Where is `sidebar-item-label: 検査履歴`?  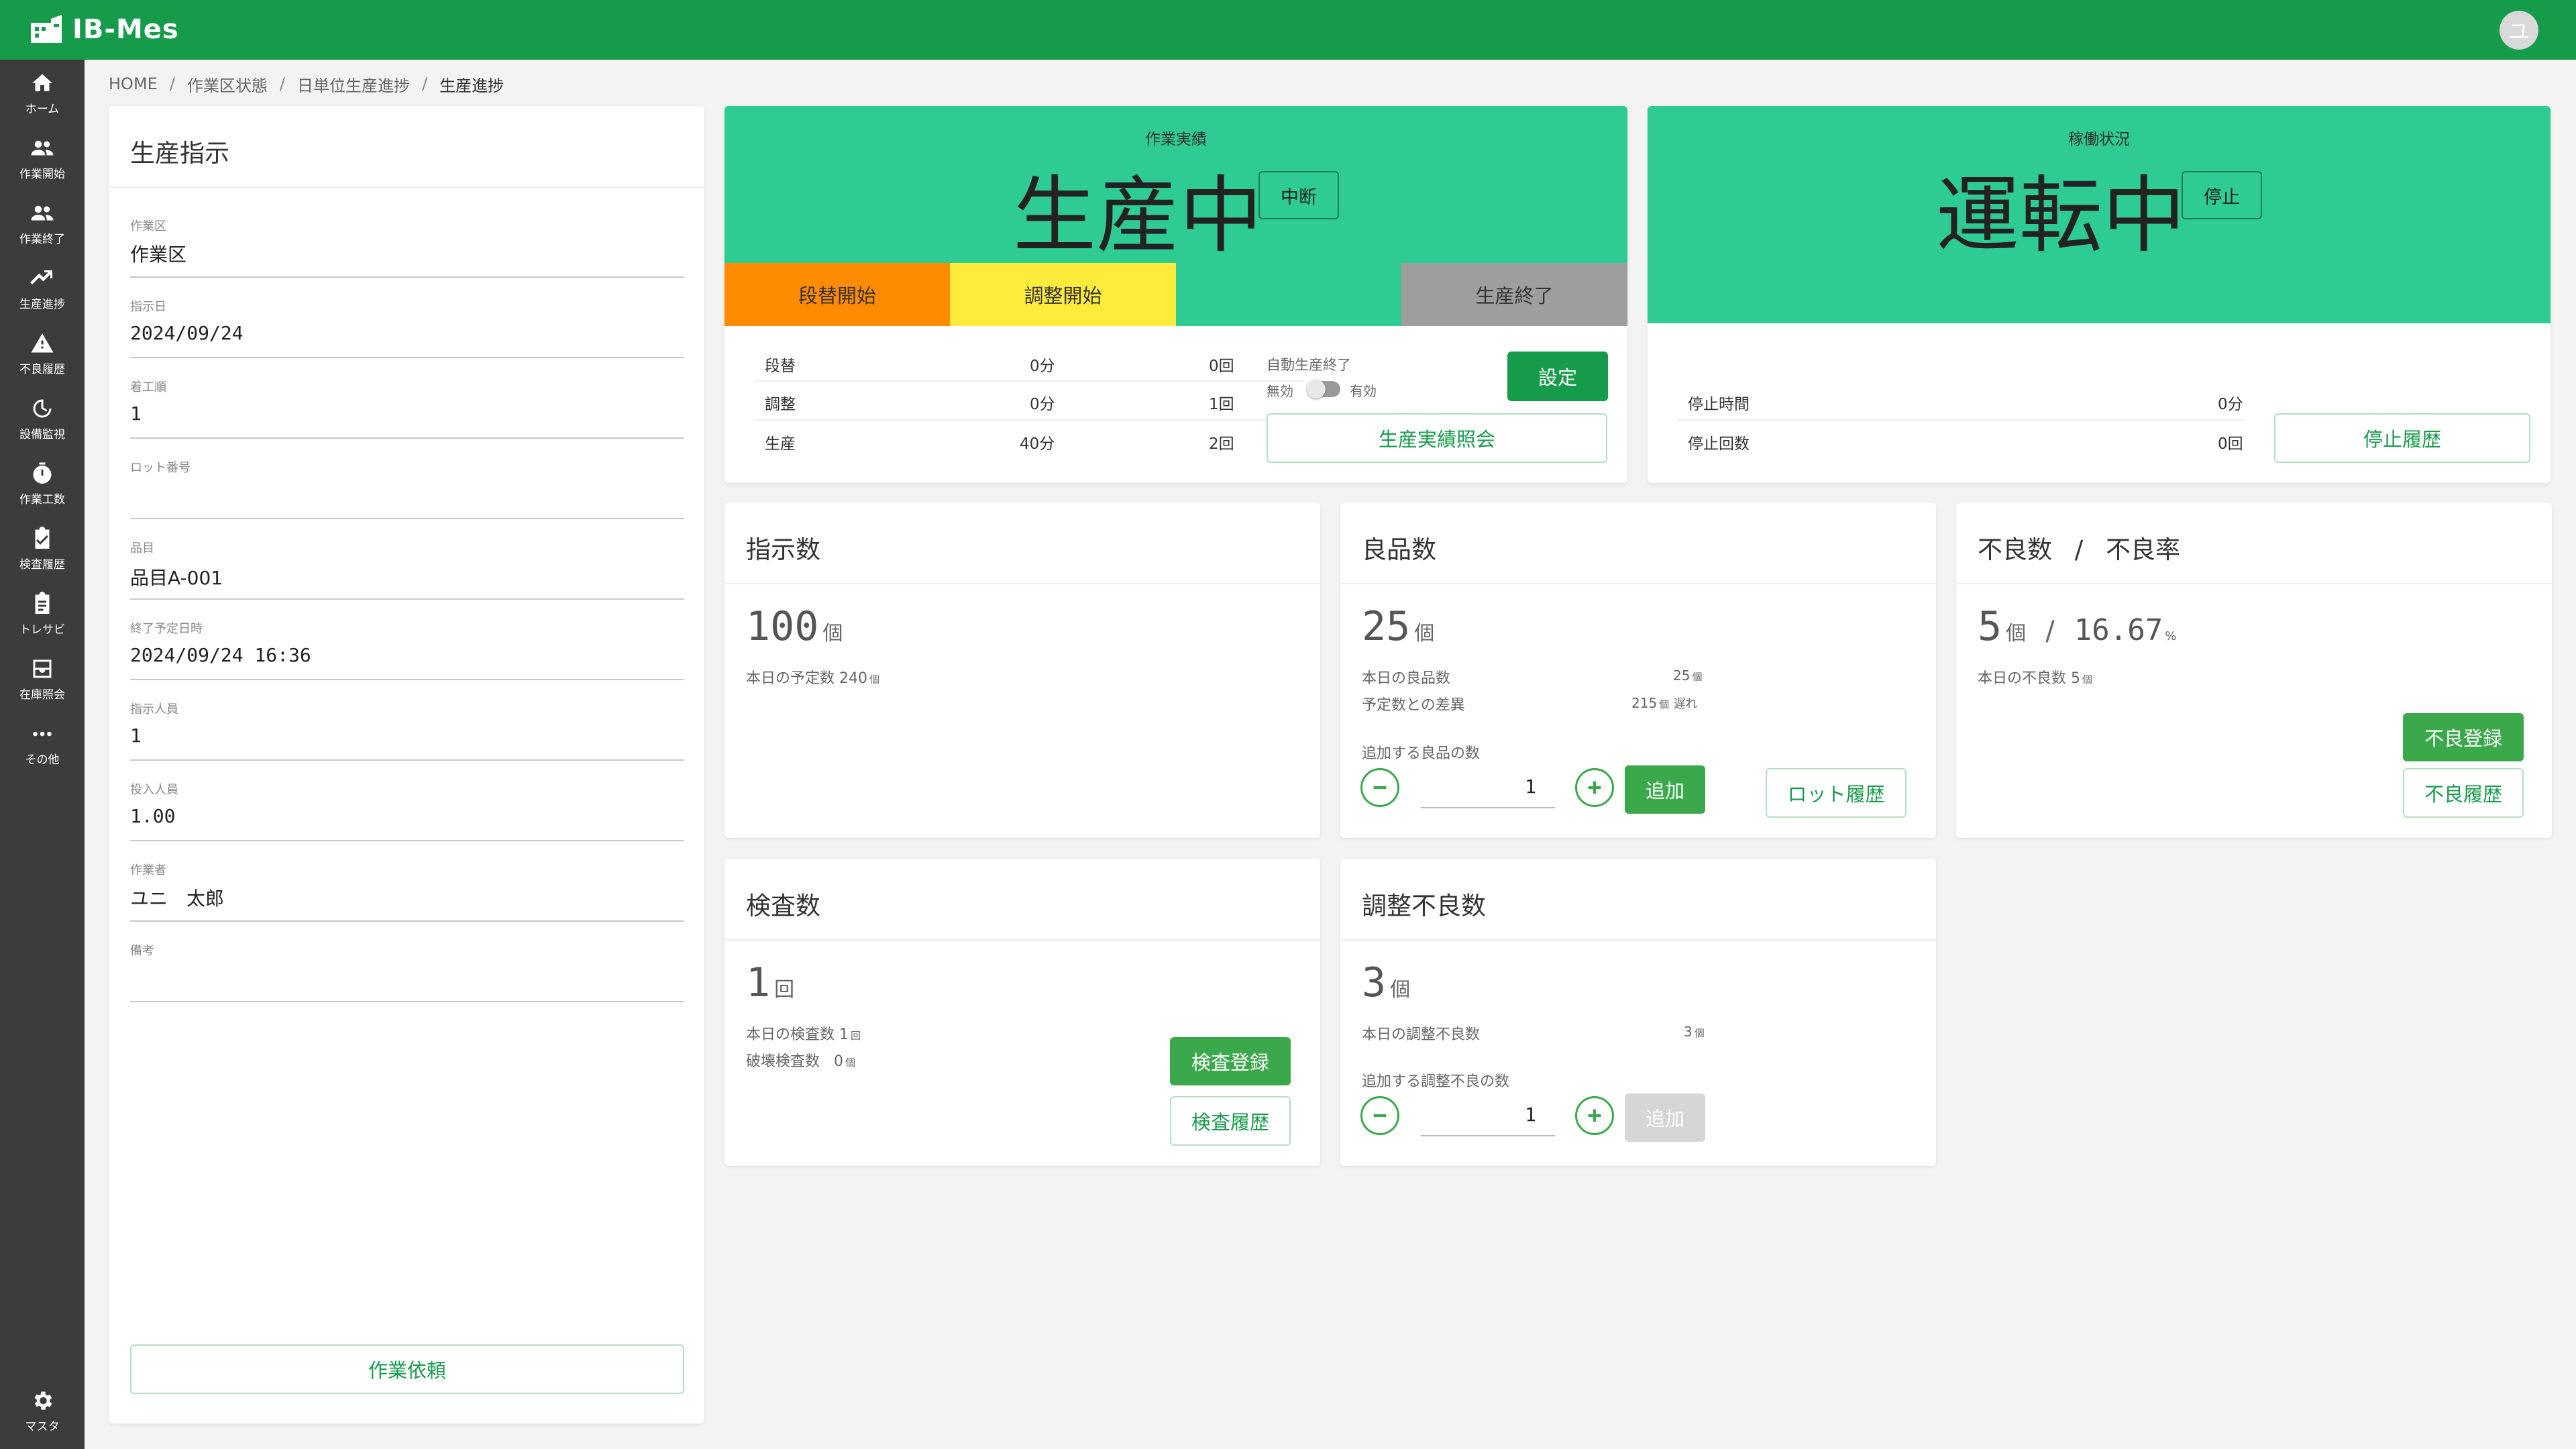 sidebar-item-label: 検査履歴 is located at coordinates (42, 564).